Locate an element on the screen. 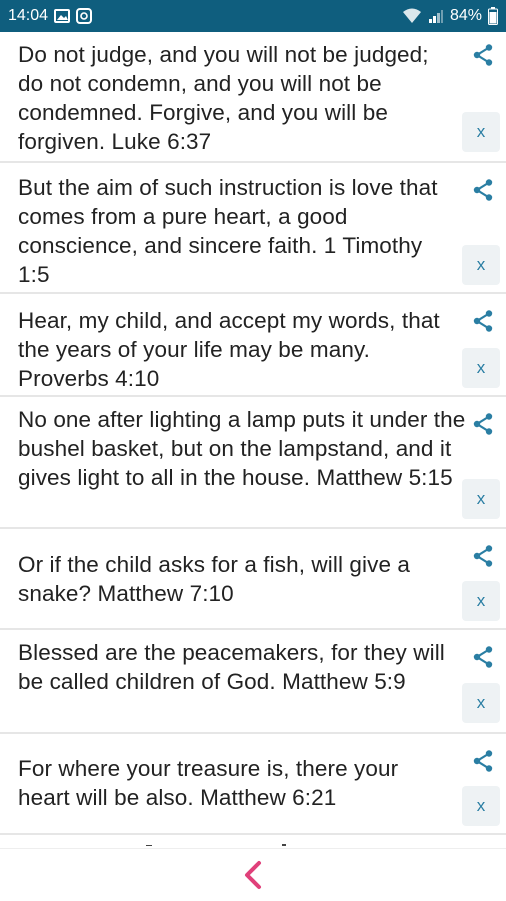 The height and width of the screenshot is (901, 506). image-icon is located at coordinates (62, 16).